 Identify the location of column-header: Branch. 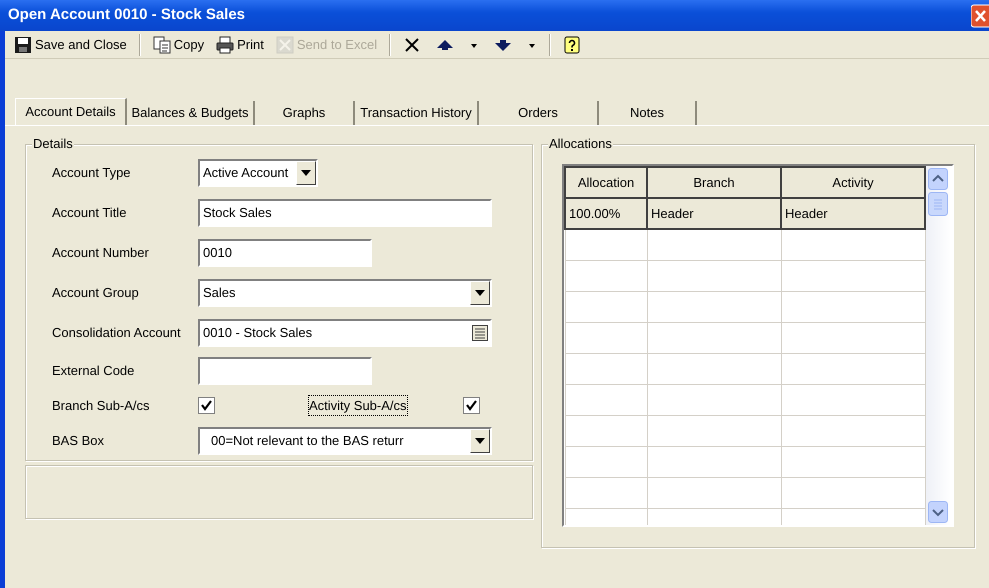
(714, 182).